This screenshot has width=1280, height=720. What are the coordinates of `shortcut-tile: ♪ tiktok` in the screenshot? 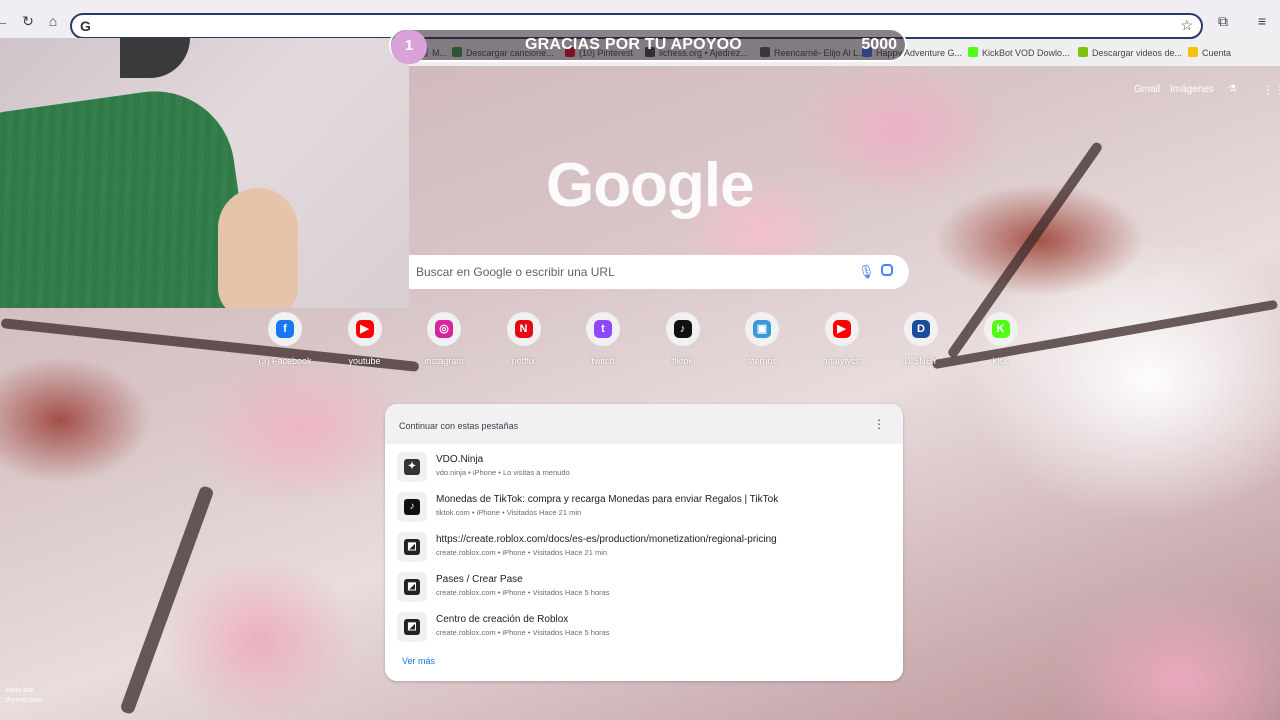 It's located at (683, 342).